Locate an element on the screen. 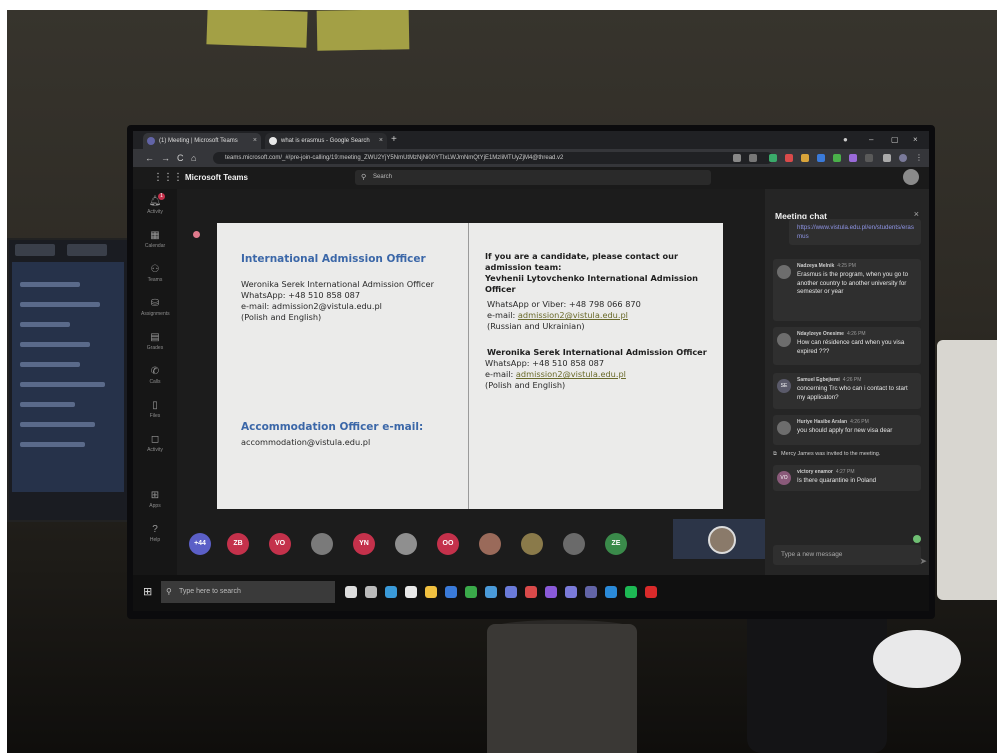 The width and height of the screenshot is (997, 753). rail-item-calls: ✆ Calls is located at coordinates (155, 380).